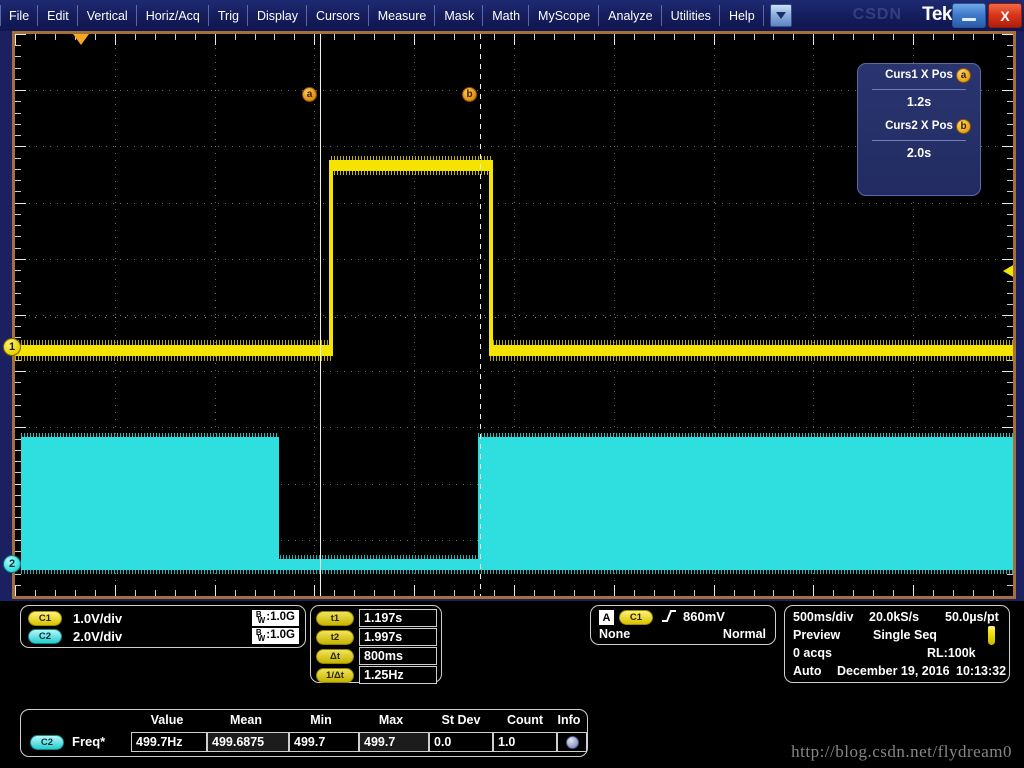 The width and height of the screenshot is (1024, 768). What do you see at coordinates (45, 618) in the screenshot?
I see `channel-badge-c1: C1` at bounding box center [45, 618].